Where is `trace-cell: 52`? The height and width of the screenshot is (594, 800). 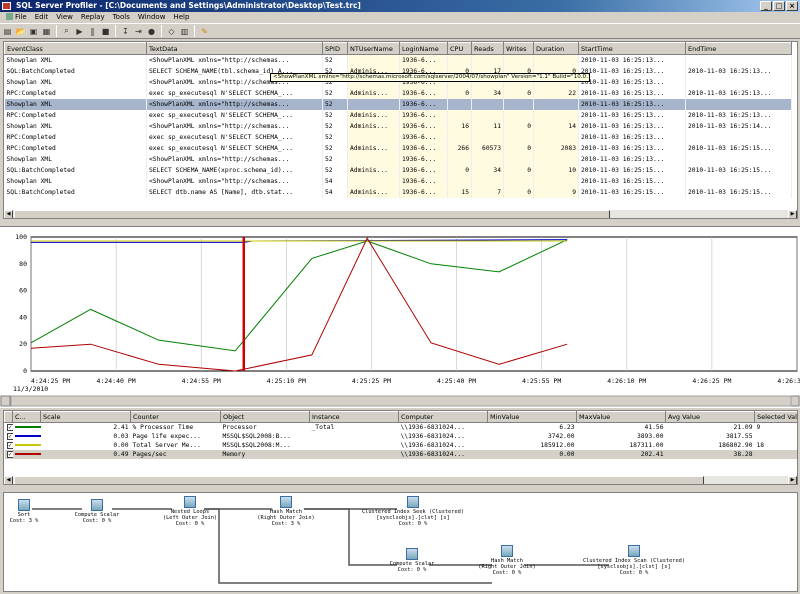 trace-cell: 52 is located at coordinates (335, 104).